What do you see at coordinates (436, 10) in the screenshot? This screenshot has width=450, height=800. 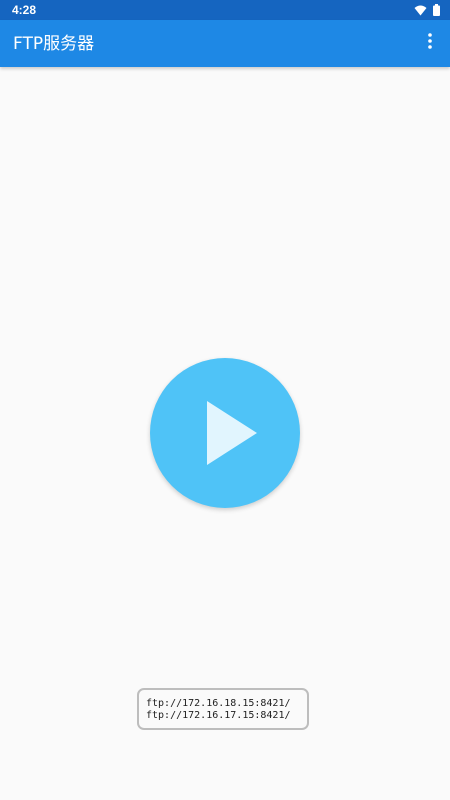 I see `battery-icon` at bounding box center [436, 10].